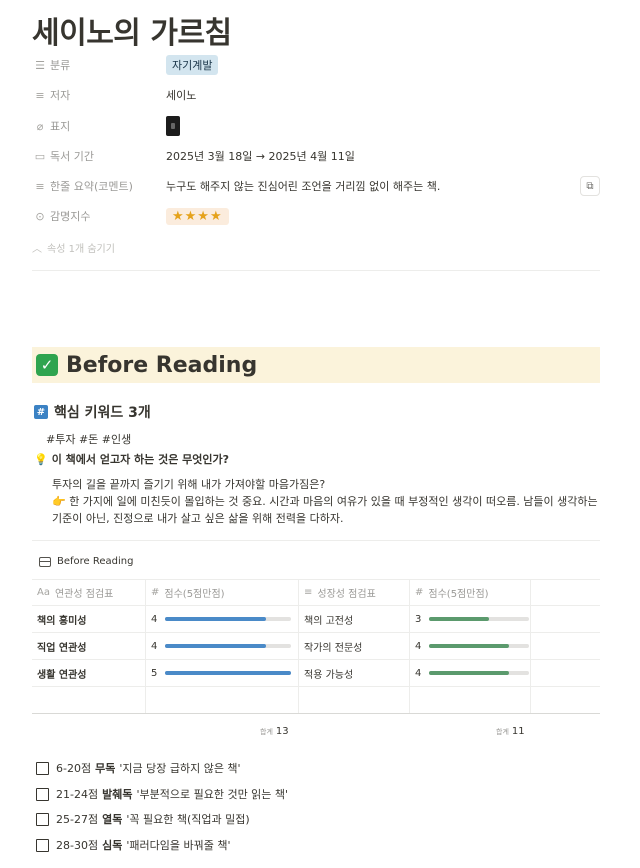 This screenshot has height=868, width=640. I want to click on table-cell: 생활 연관성, so click(89, 673).